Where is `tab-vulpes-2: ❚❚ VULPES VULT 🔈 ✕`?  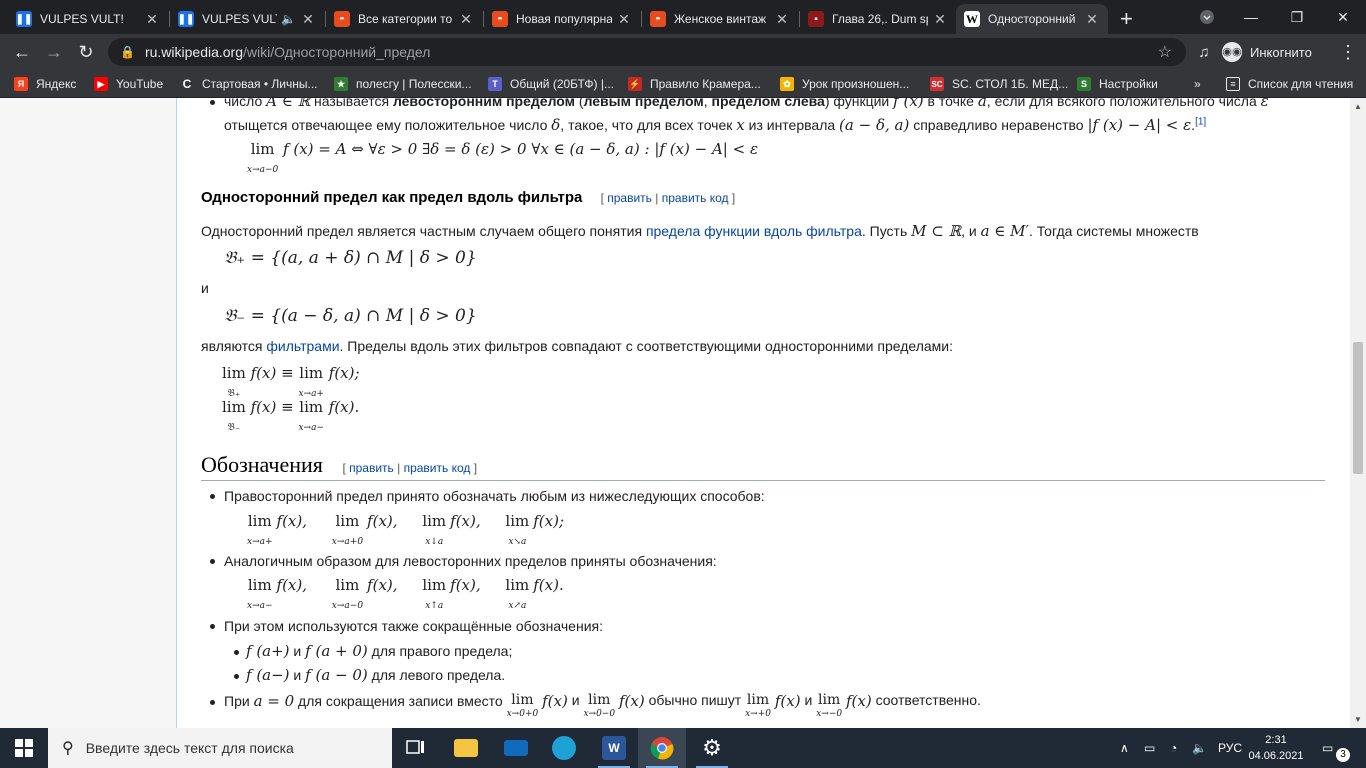
tab-vulpes-2: ❚❚ VULPES VULT 🔈 ✕ is located at coordinates (247, 19).